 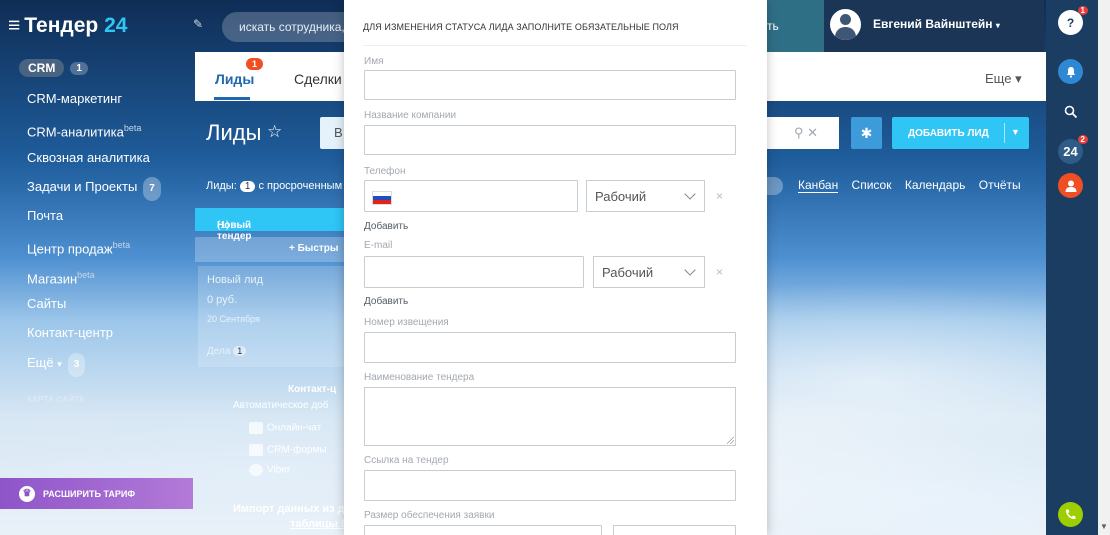 I want to click on page-scrollbar: ▼, so click(x=1104, y=267).